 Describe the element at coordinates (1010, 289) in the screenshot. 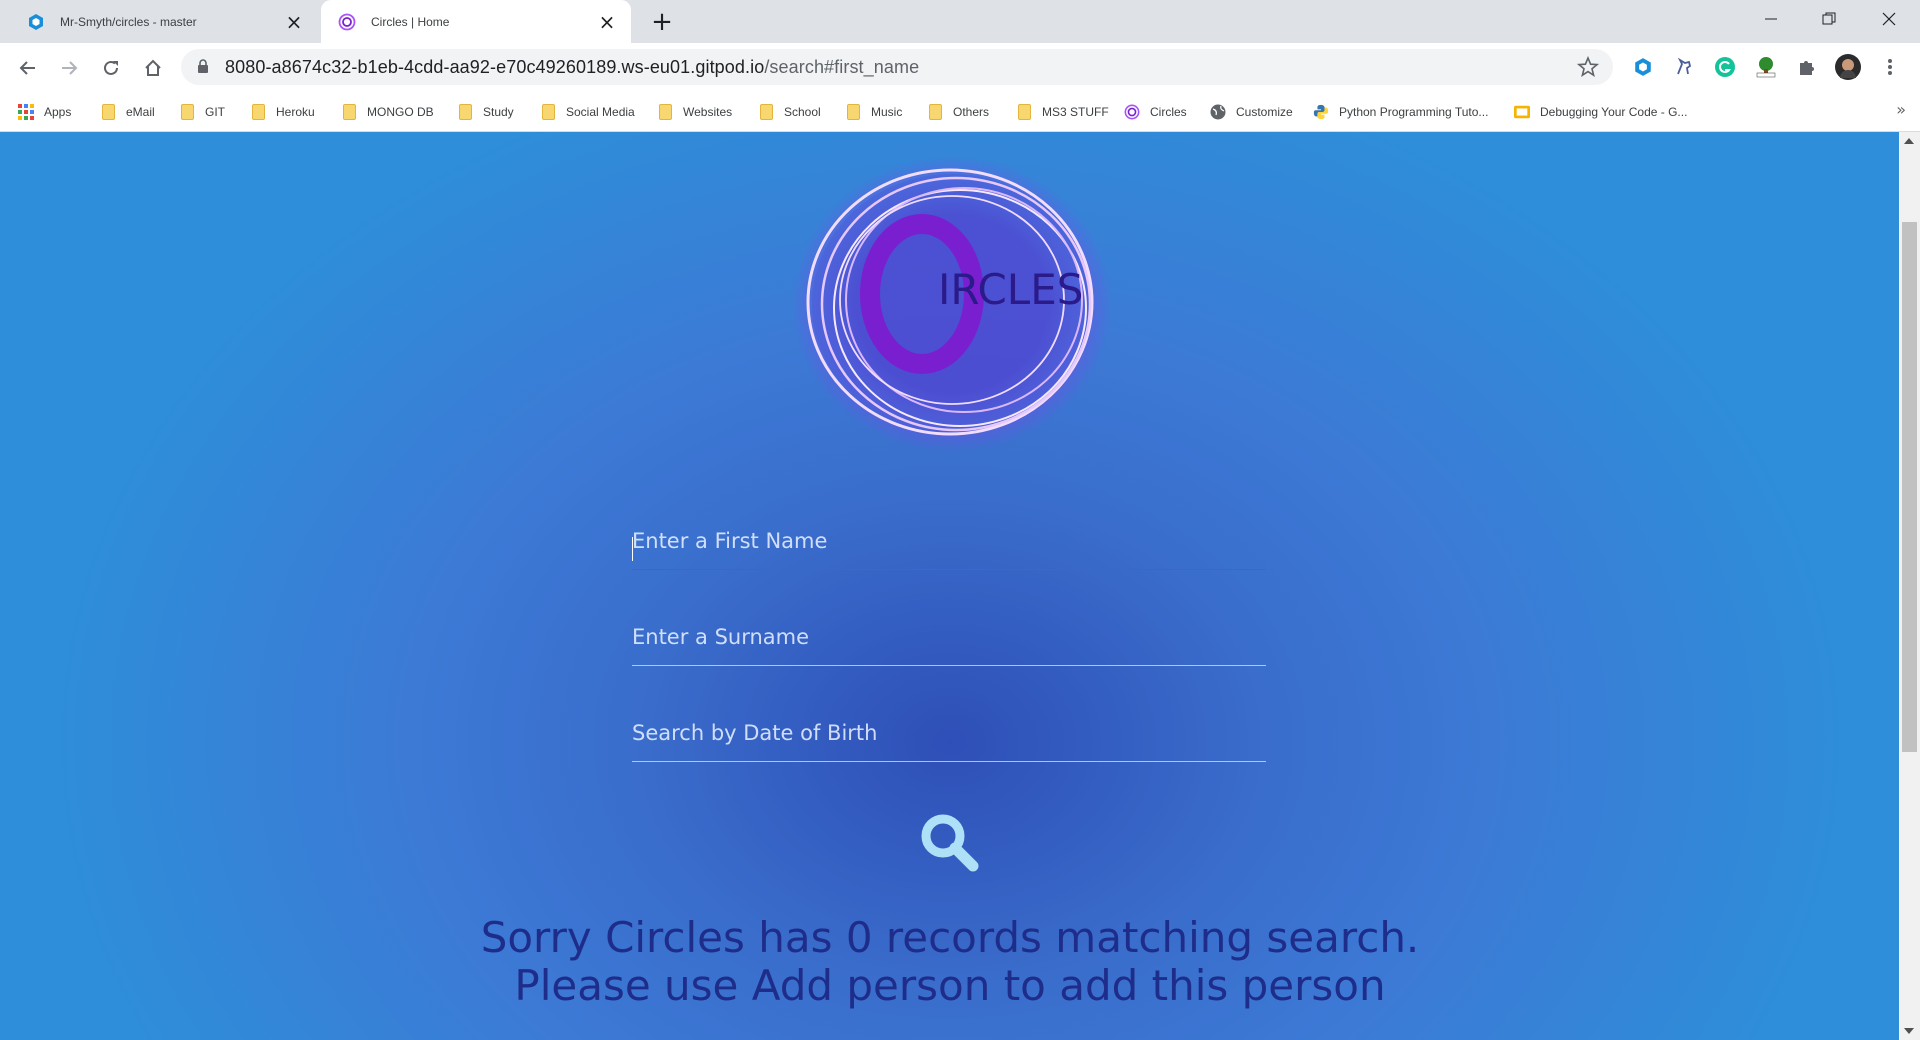

I see `logo-text: IRCLES` at that location.